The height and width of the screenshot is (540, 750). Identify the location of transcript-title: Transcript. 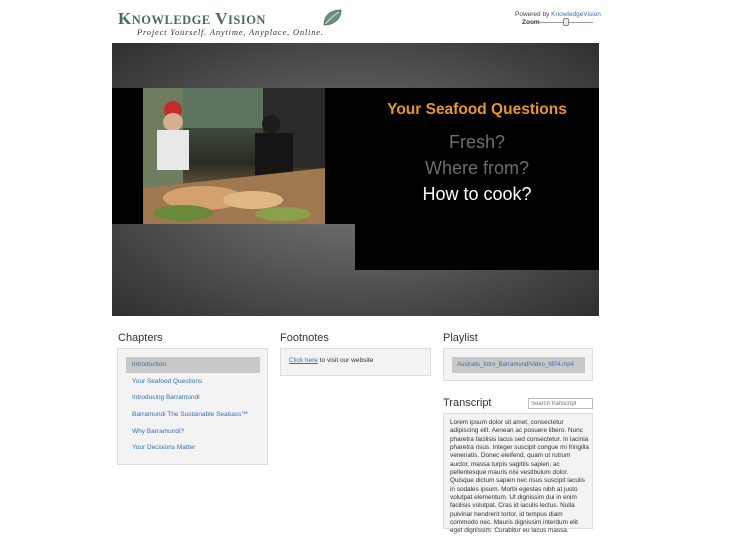
(467, 403).